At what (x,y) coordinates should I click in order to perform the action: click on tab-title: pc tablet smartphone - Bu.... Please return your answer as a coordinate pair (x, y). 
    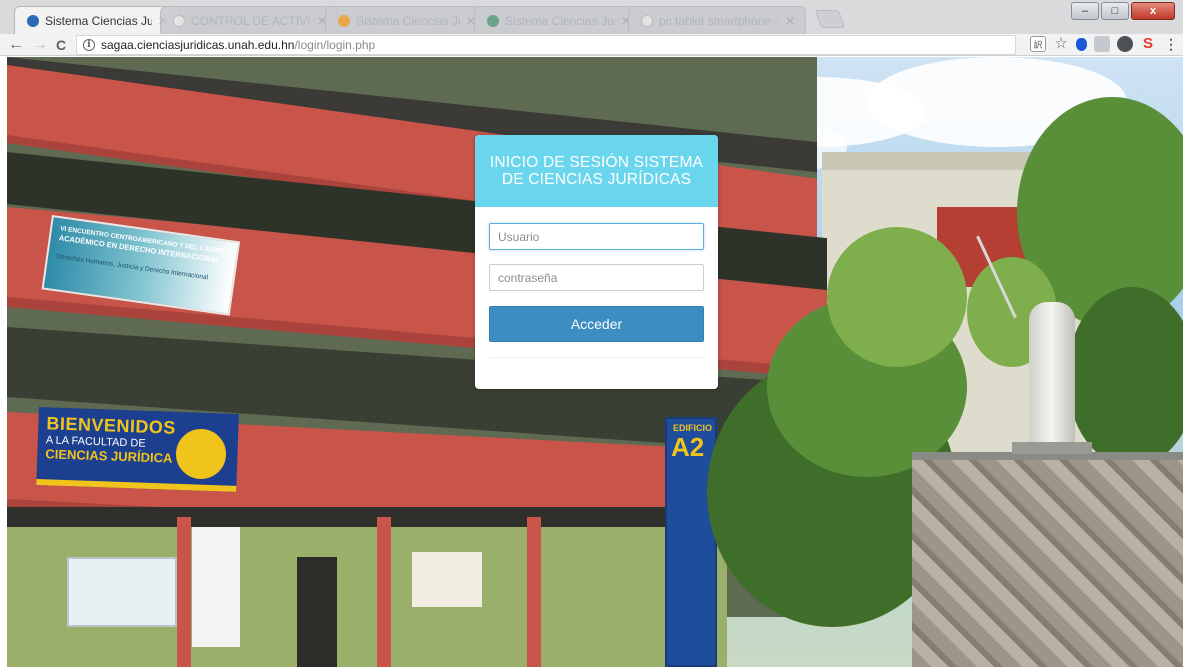
    Looking at the image, I should click on (719, 20).